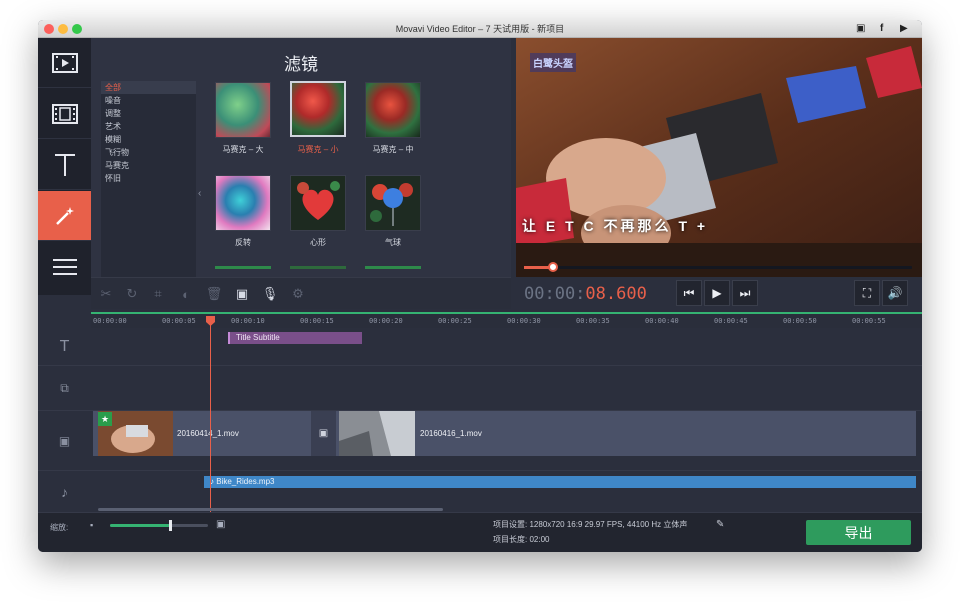 The image size is (960, 607). Describe the element at coordinates (318, 203) in the screenshot. I see `filter-thumb-heart` at that location.